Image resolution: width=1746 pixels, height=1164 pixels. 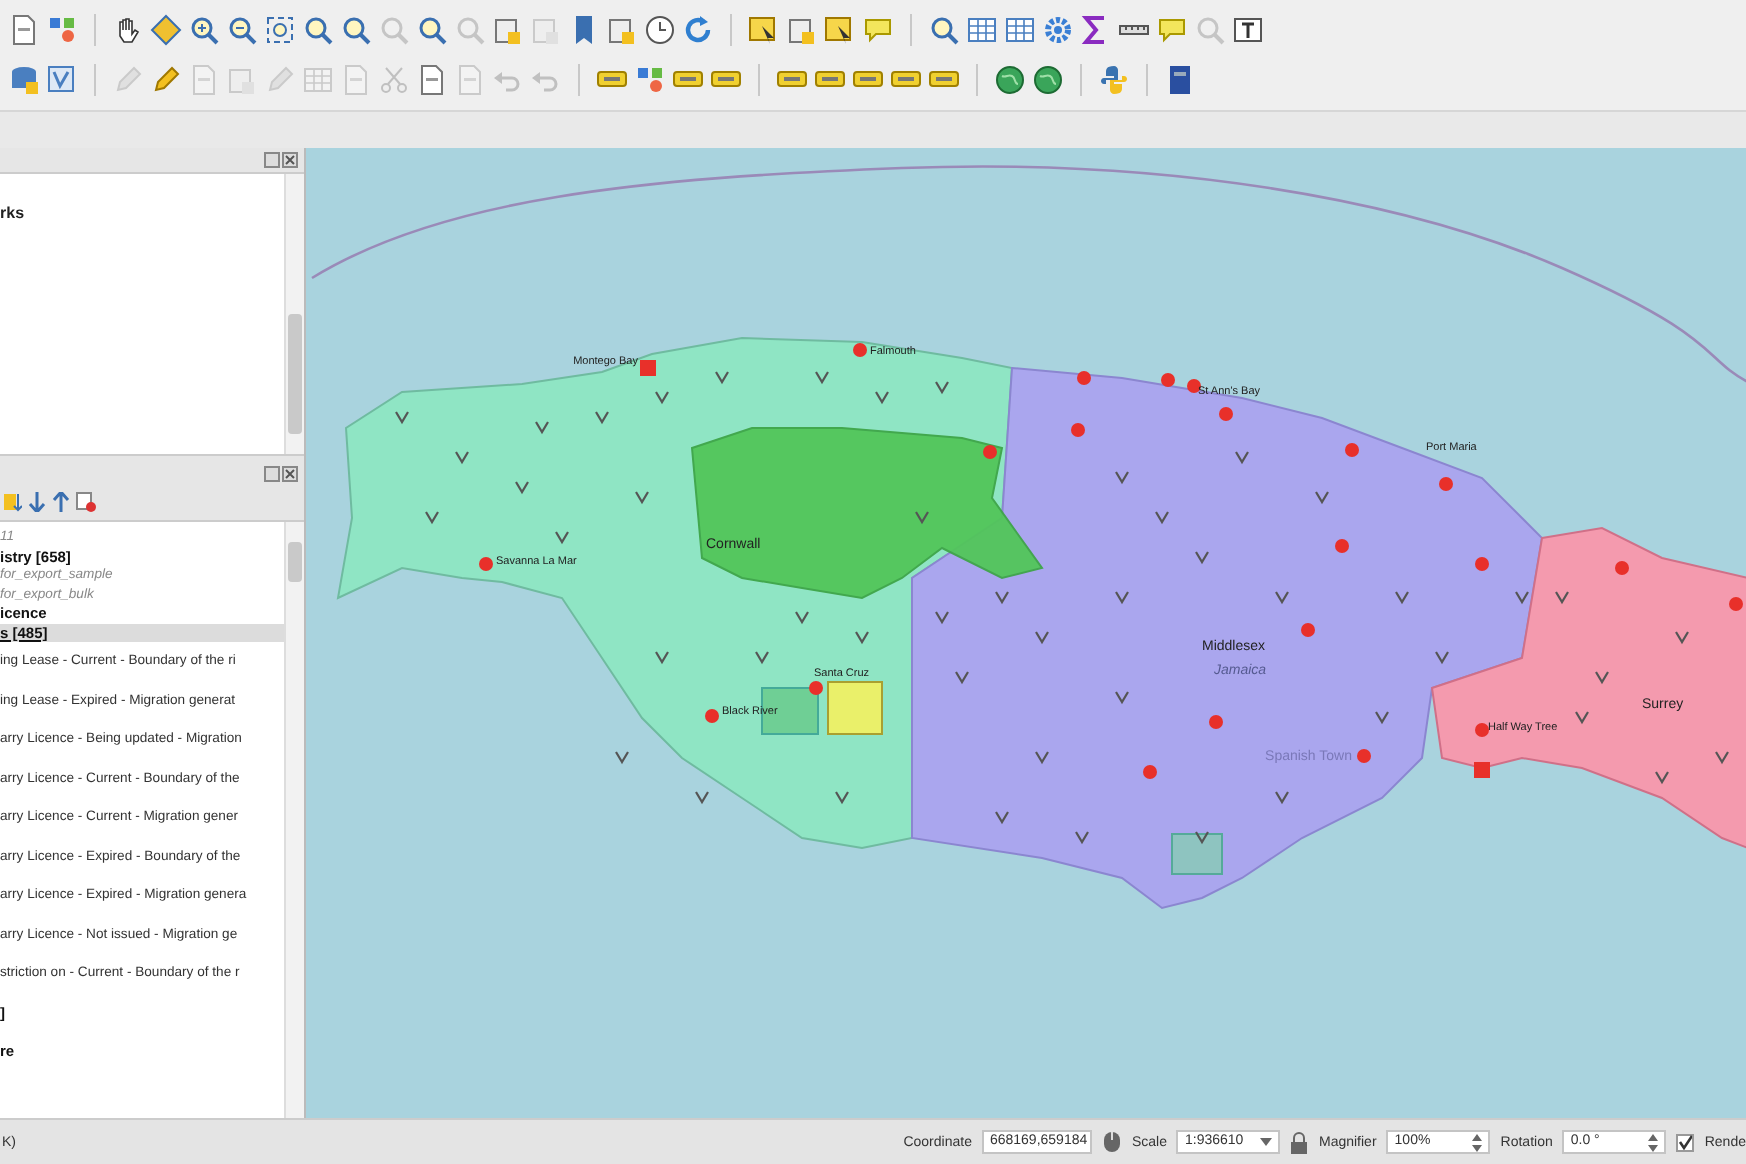 What do you see at coordinates (1266, 1142) in the screenshot?
I see `caret-icon` at bounding box center [1266, 1142].